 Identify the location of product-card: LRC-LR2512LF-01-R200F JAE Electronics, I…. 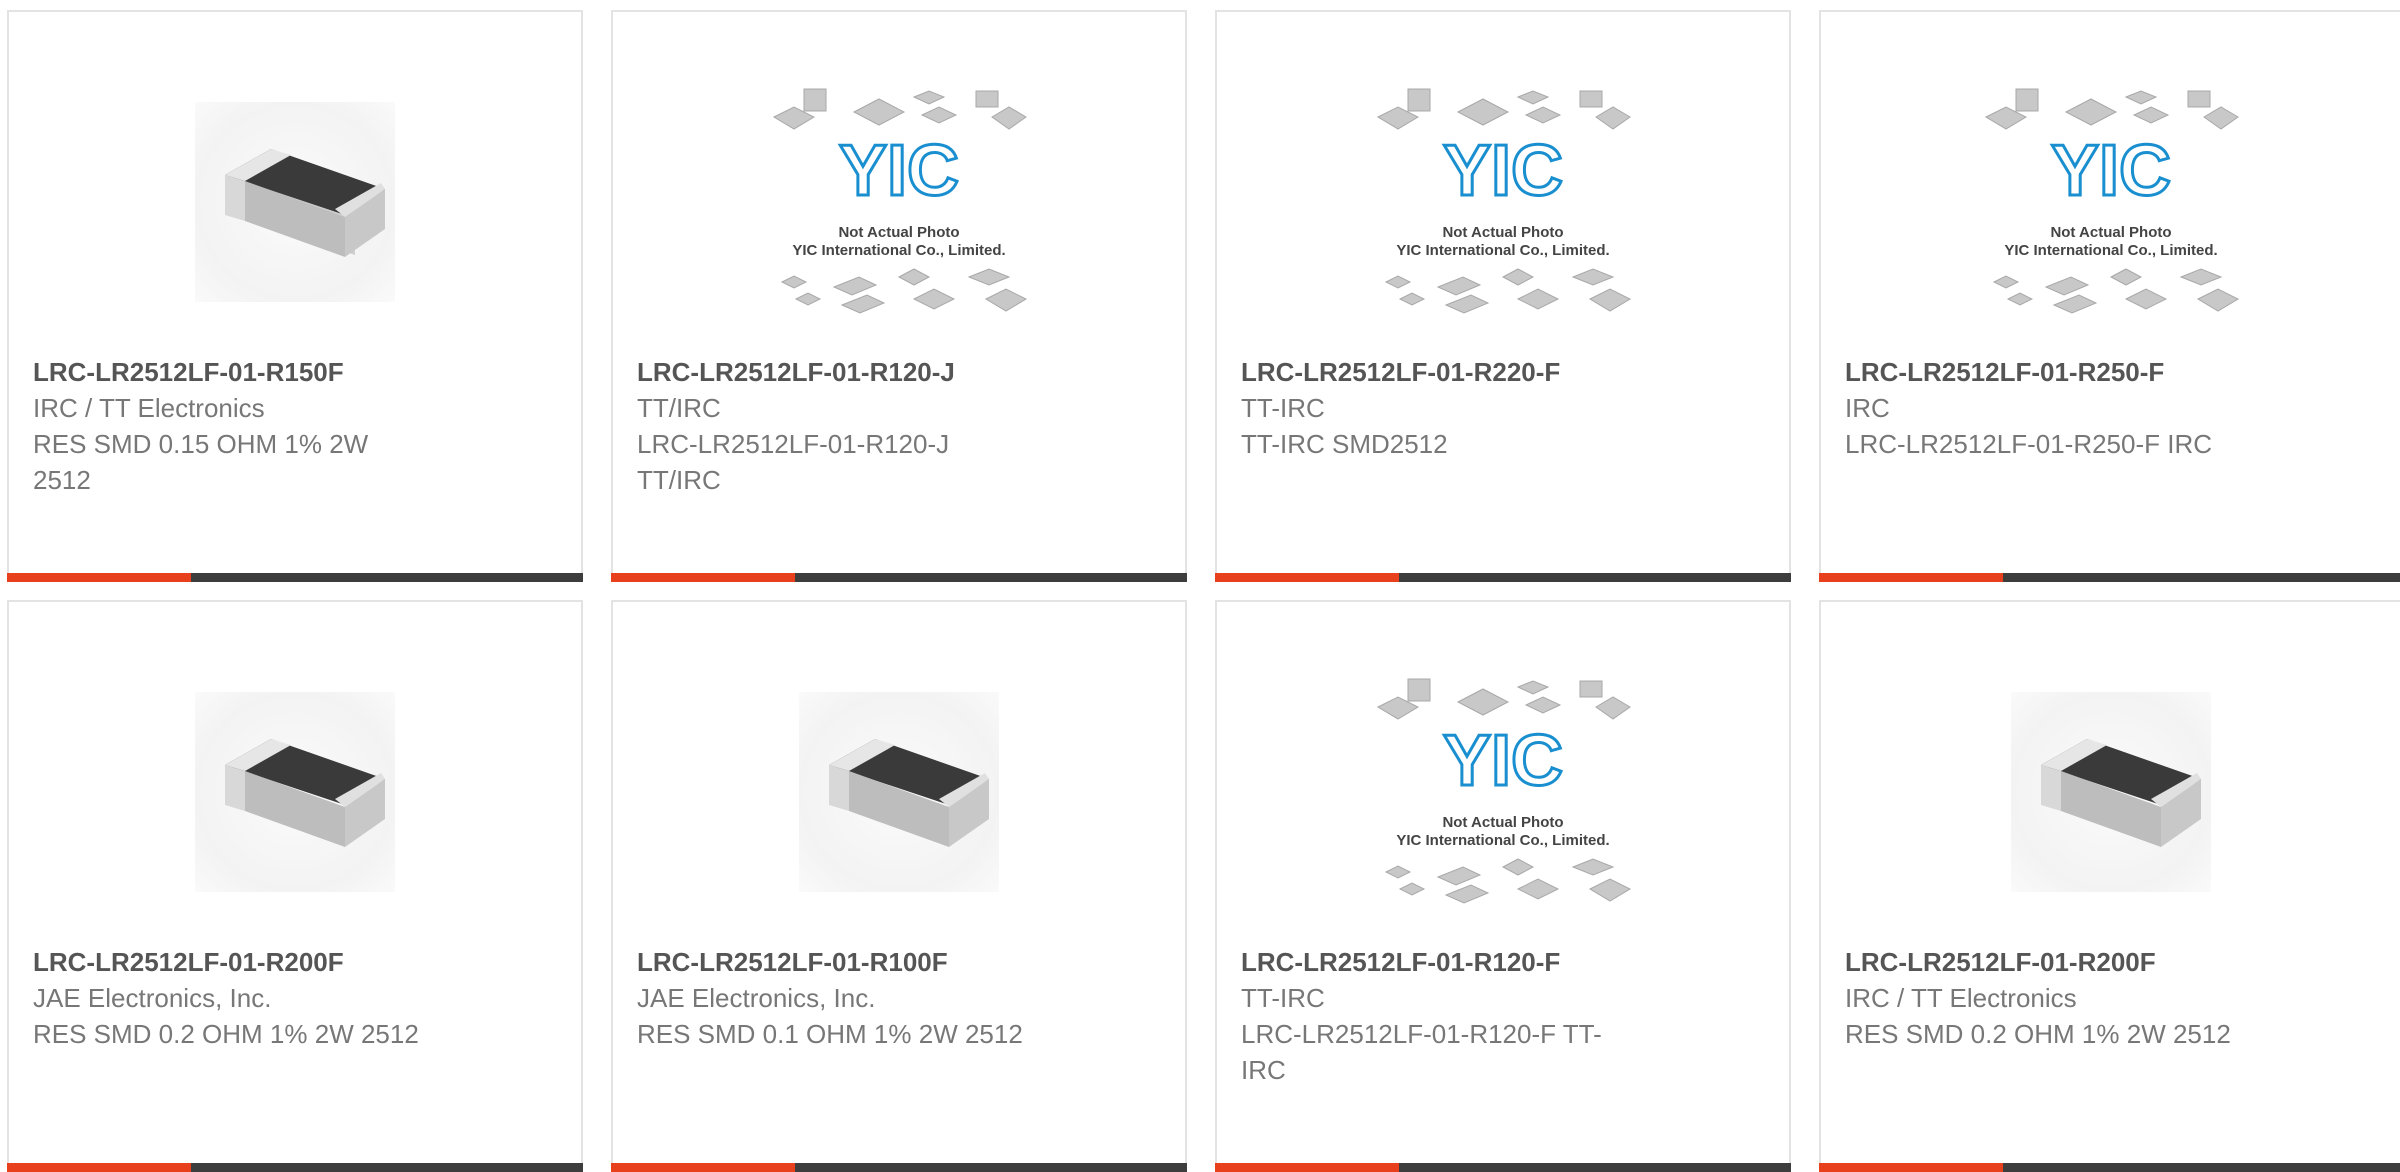
(295, 886).